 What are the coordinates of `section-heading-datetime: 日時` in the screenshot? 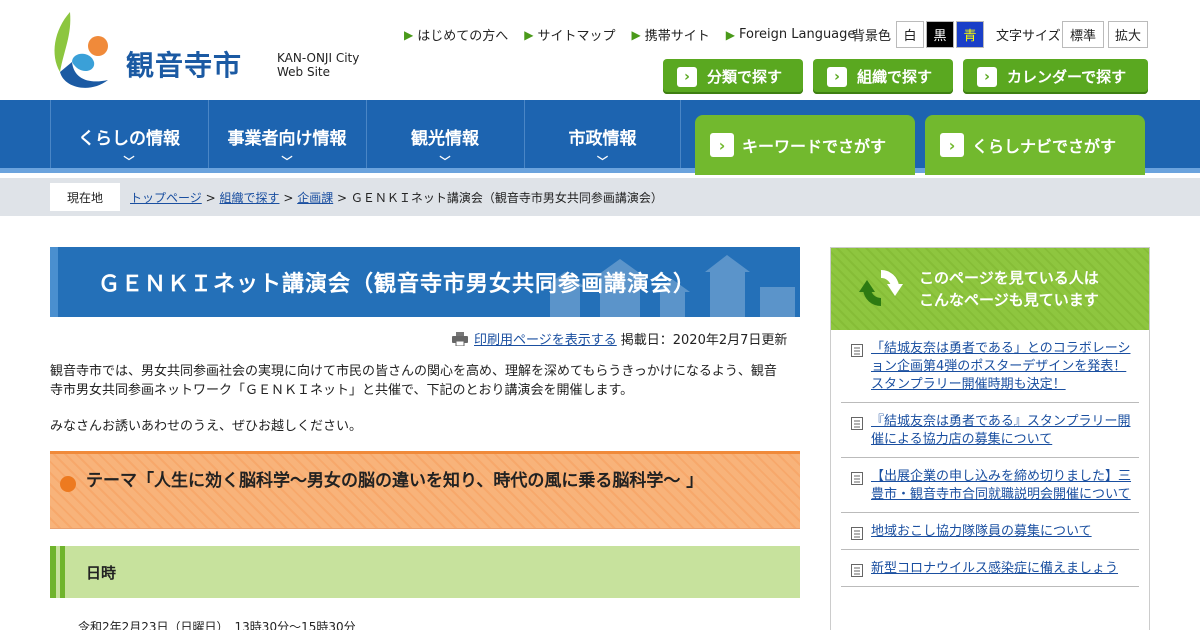 It's located at (101, 573).